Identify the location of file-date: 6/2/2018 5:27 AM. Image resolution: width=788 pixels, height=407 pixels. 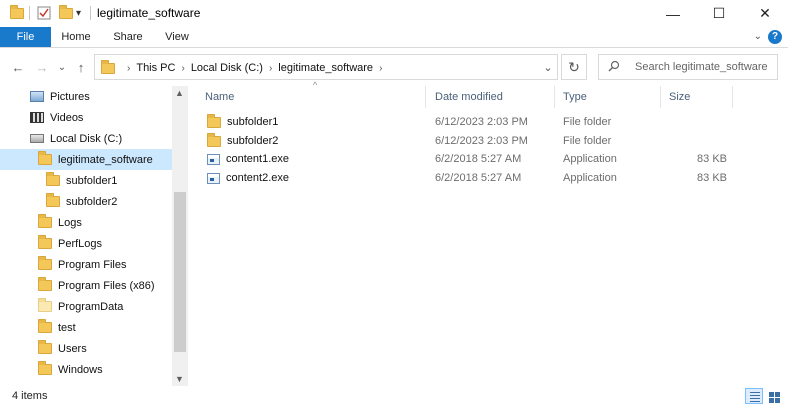
(478, 178).